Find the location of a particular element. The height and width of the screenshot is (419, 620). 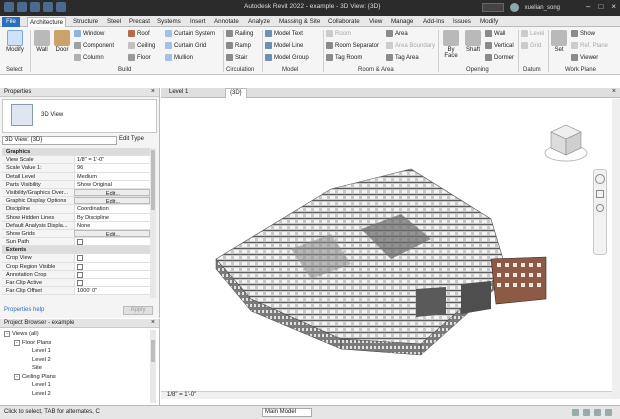

view-scale: 1/8" = 1'-0" is located at coordinates (181, 395).